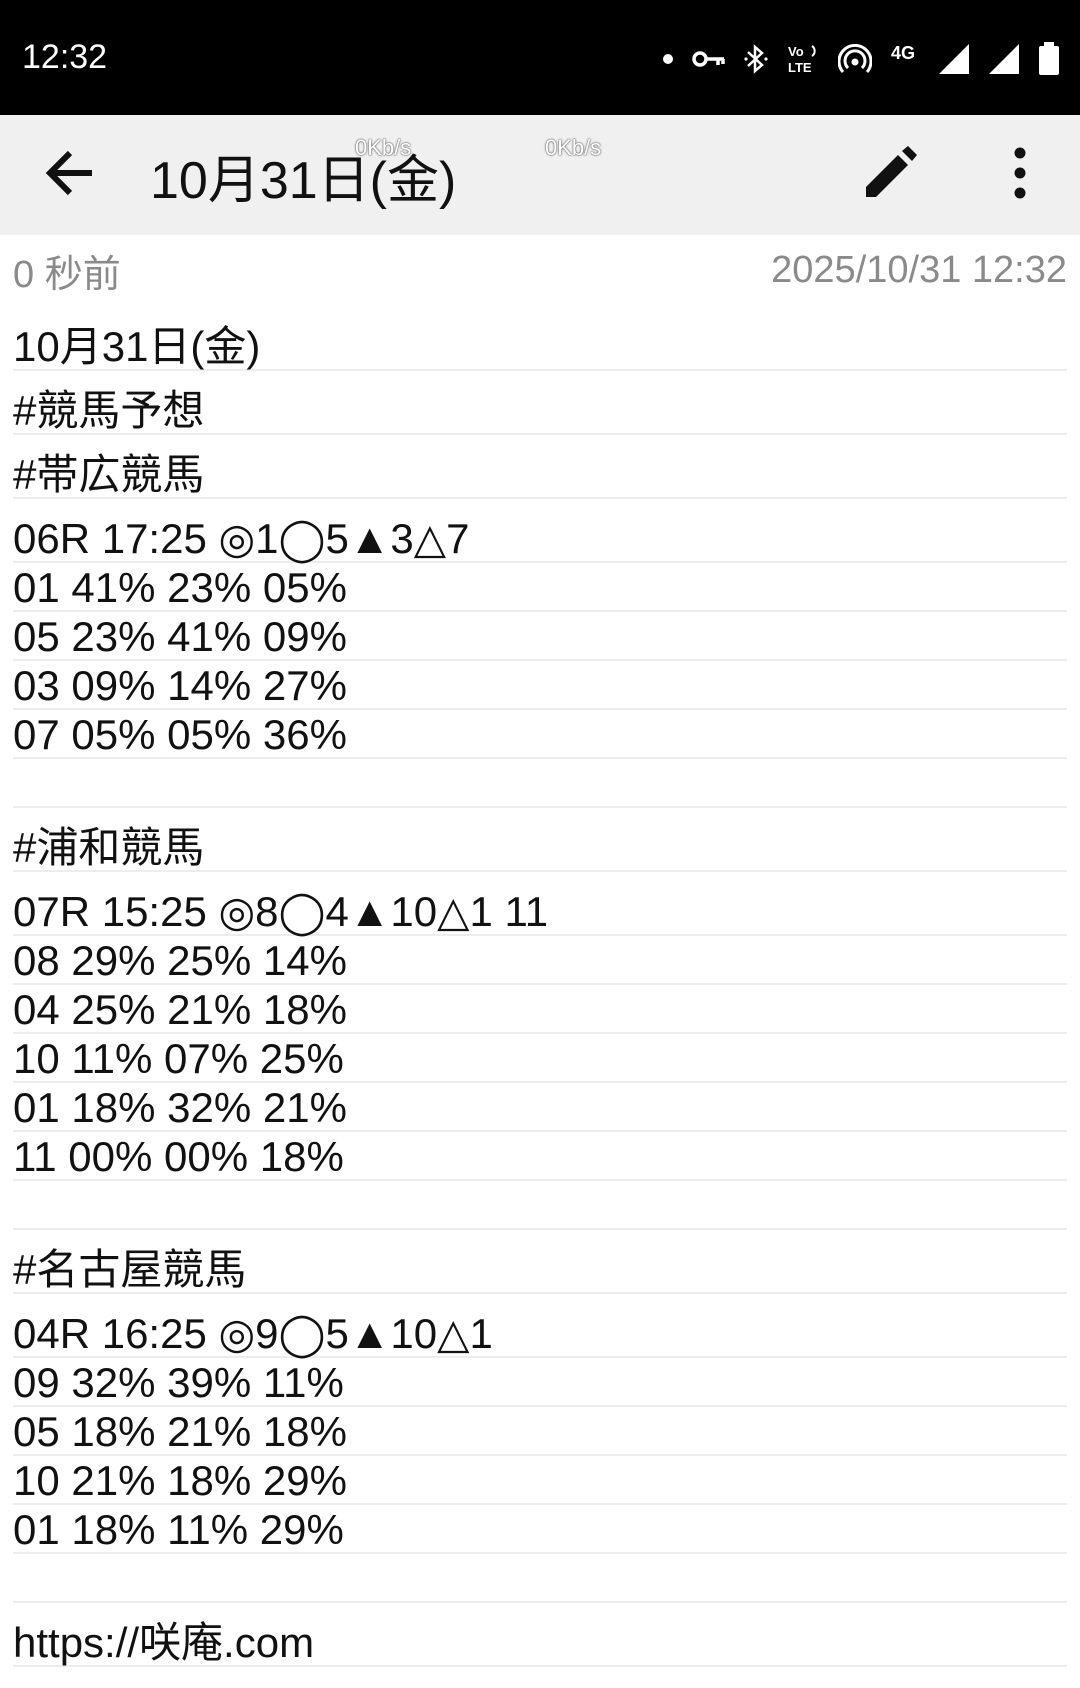 The image size is (1080, 1688). Describe the element at coordinates (540, 403) in the screenshot. I see `note-line: #競馬予想` at that location.